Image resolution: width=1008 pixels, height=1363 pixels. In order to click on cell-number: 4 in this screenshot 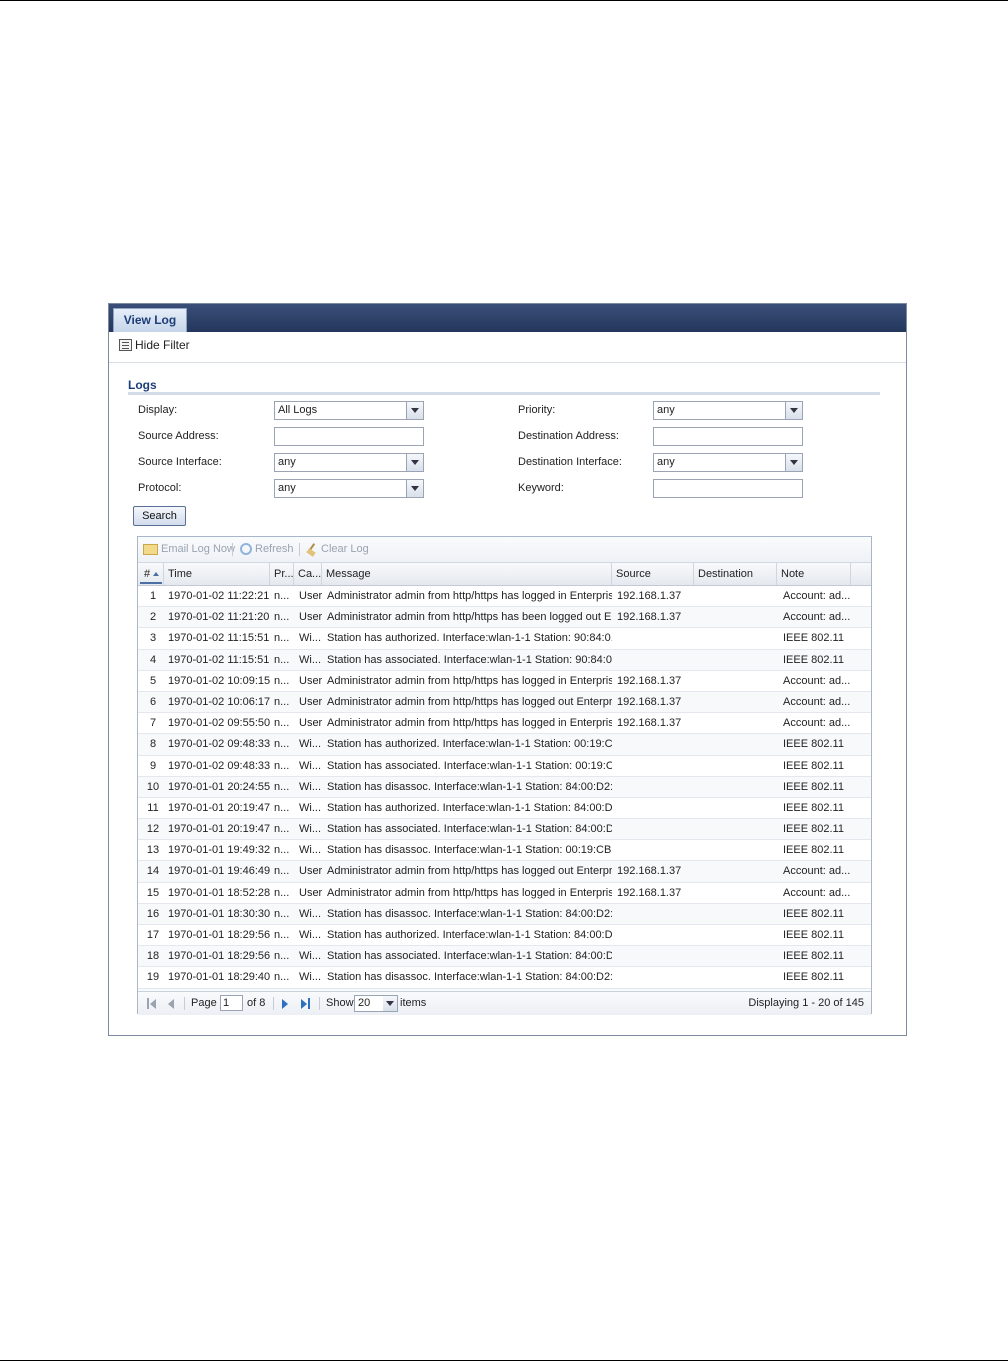, I will do `click(153, 659)`.